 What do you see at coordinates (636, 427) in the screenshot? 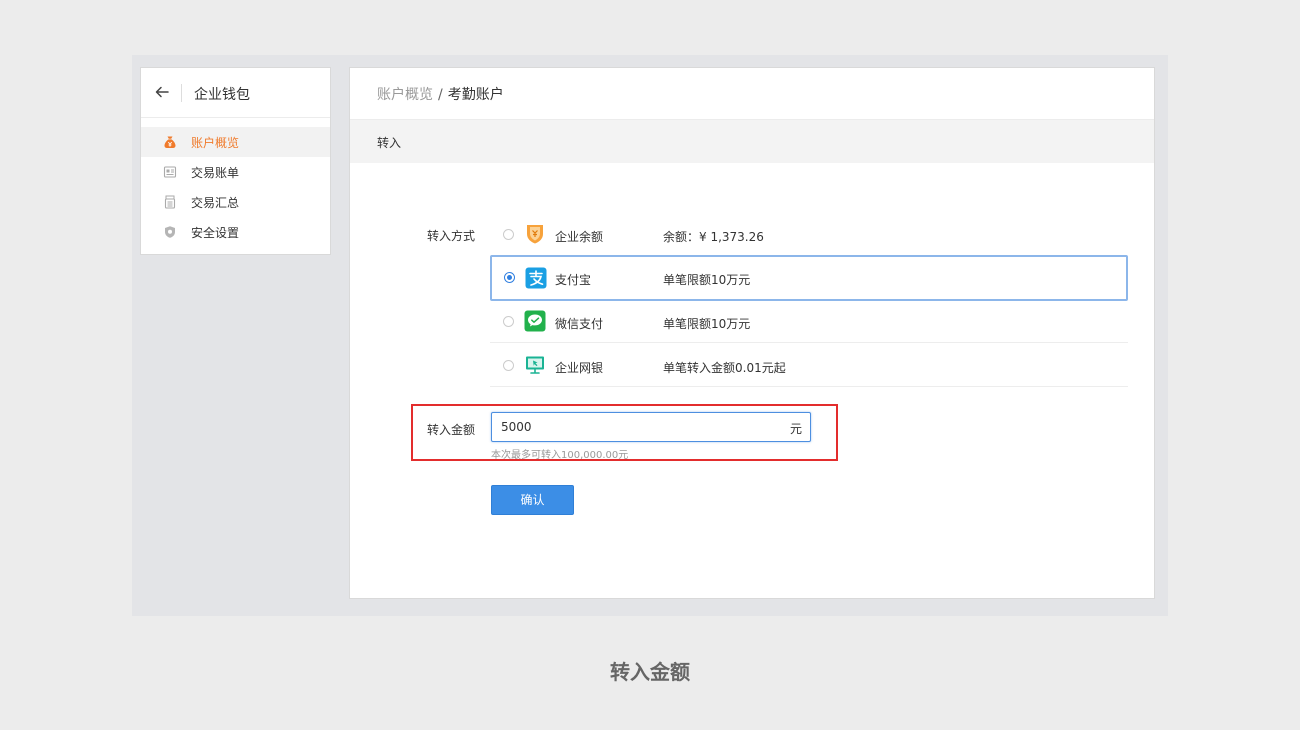
I see `amount-input` at bounding box center [636, 427].